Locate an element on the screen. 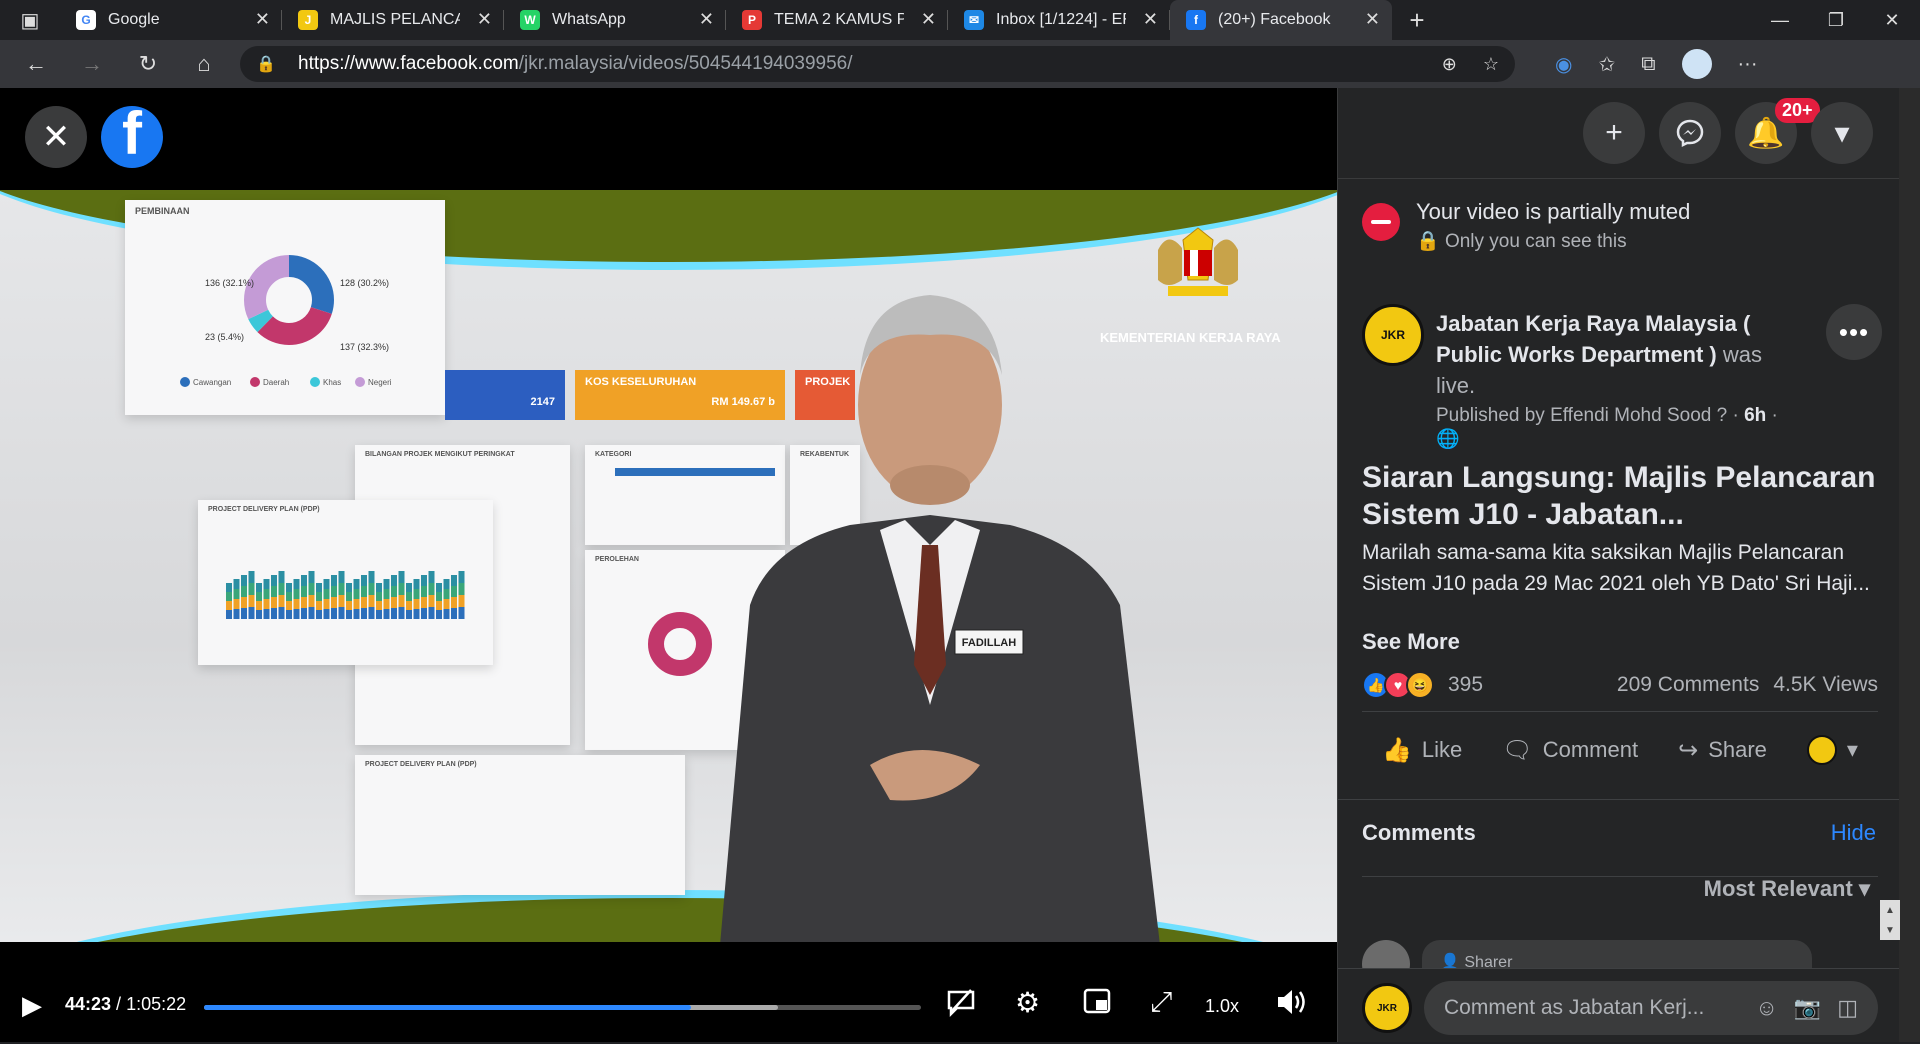 The image size is (1920, 1044). post-as-selector: ▾ is located at coordinates (1832, 750).